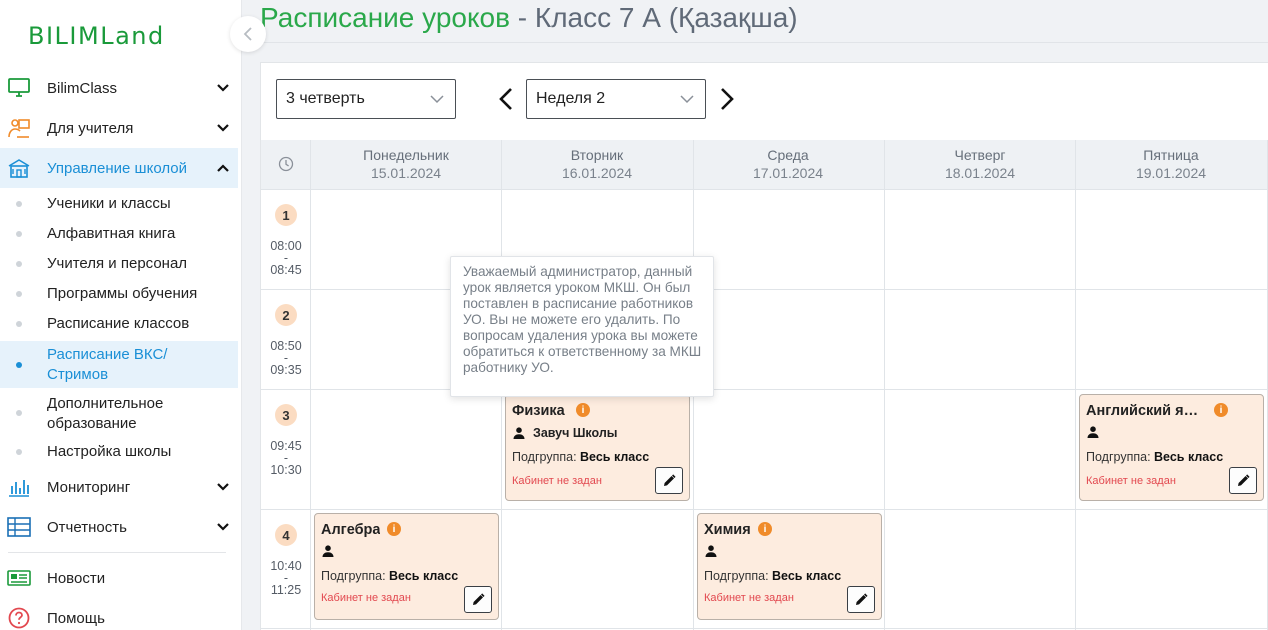 The height and width of the screenshot is (630, 1268). Describe the element at coordinates (286, 578) in the screenshot. I see `lesson-time: 10:40-11:25` at that location.